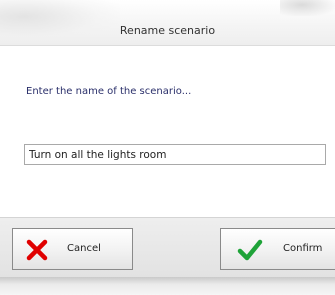 This screenshot has height=295, width=335. What do you see at coordinates (37, 250) in the screenshot?
I see `red-x-icon` at bounding box center [37, 250].